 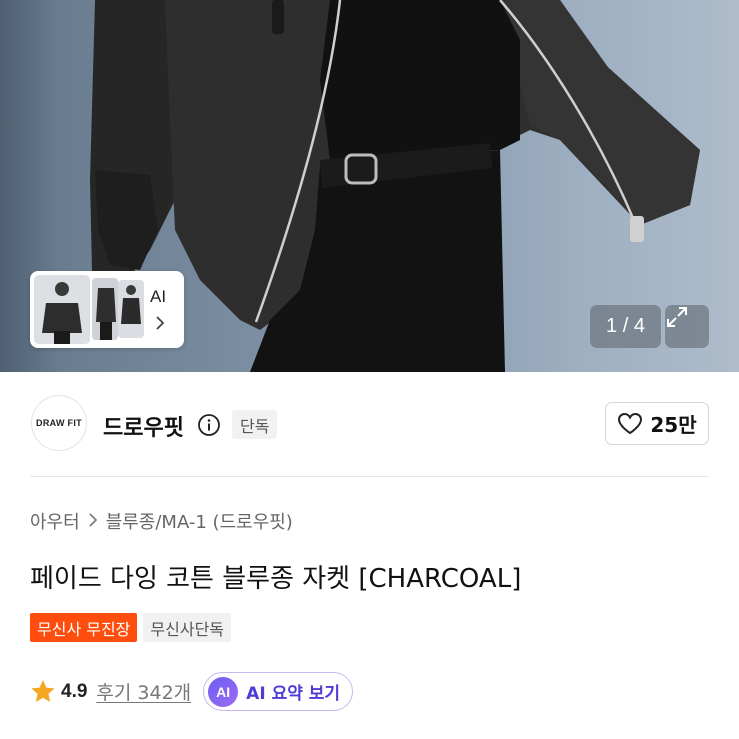 I want to click on breadcrumb-item-outer: 아우터, so click(x=55, y=521).